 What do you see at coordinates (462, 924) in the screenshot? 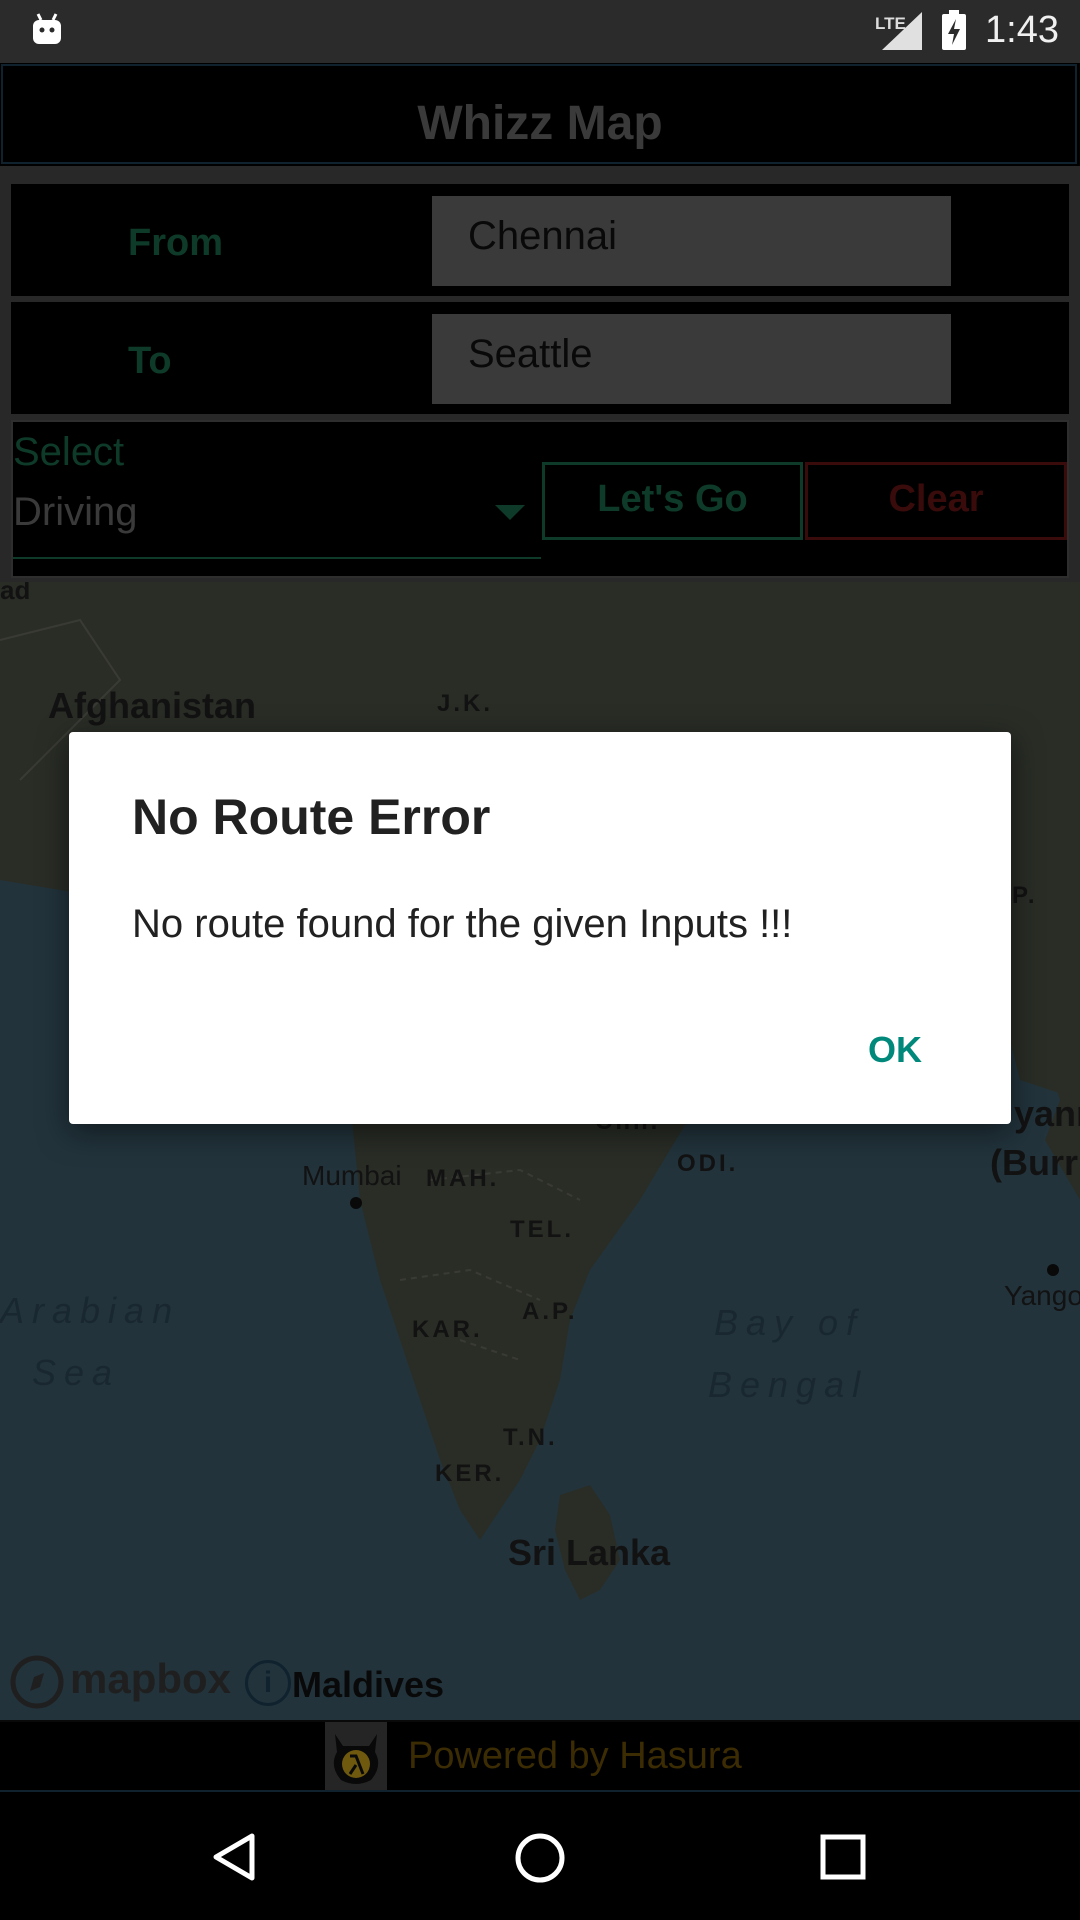
I see `dialog-message: No route found for the given Inputs !!!` at bounding box center [462, 924].